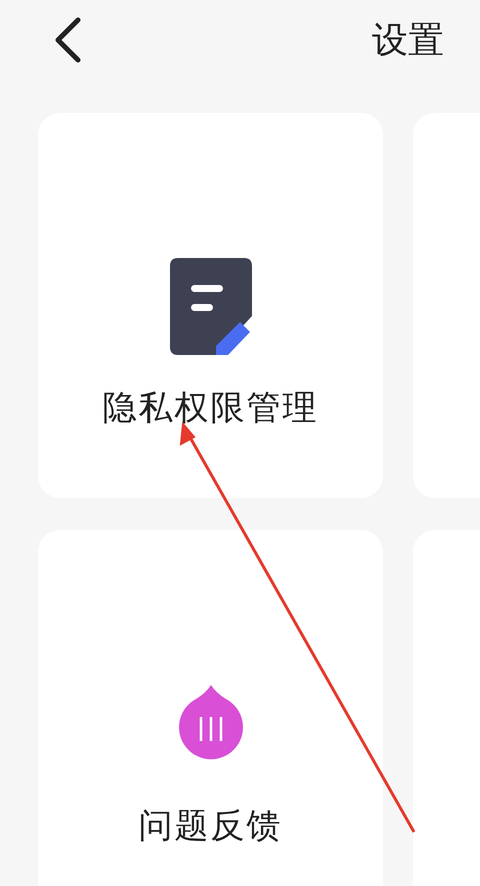 This screenshot has height=886, width=480. I want to click on card-label: 隐私权限管理, so click(210, 408).